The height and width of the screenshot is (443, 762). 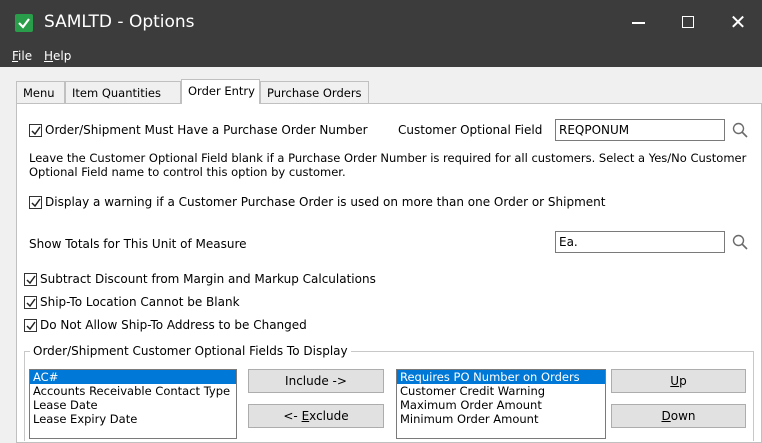 I want to click on maximize-icon, so click(x=688, y=22).